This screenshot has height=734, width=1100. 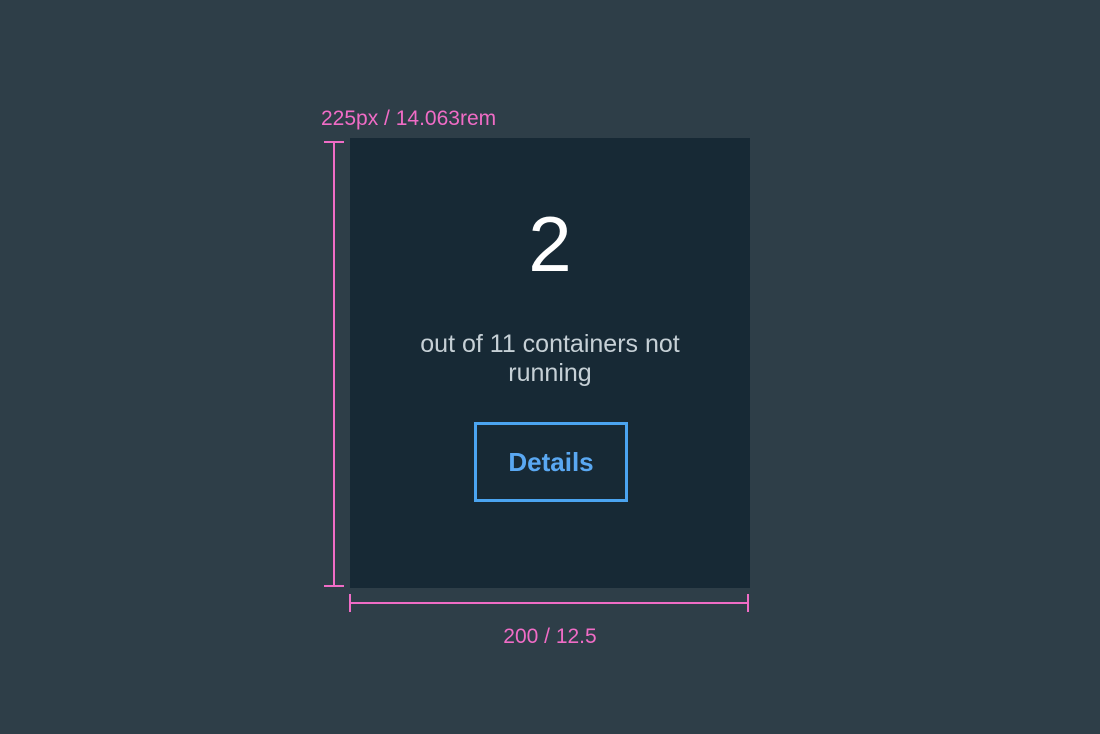 I want to click on not-running-count: 2, so click(x=550, y=244).